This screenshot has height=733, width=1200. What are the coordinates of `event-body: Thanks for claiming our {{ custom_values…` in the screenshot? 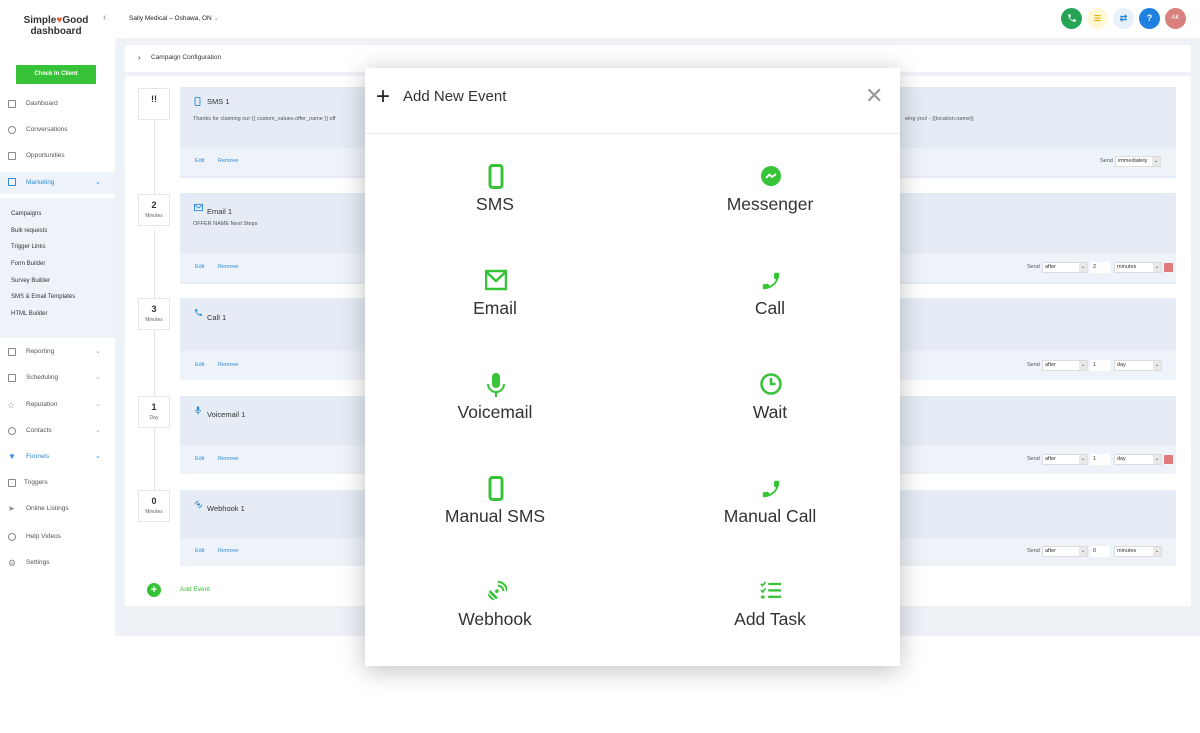 It's located at (264, 119).